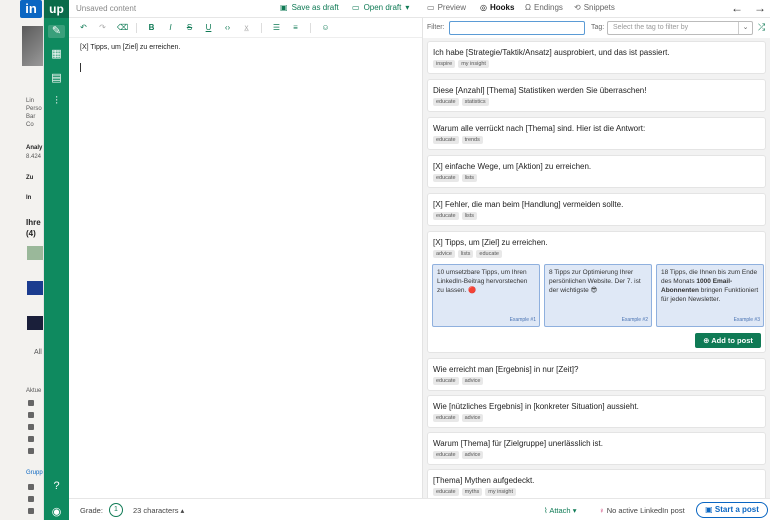 Image resolution: width=770 pixels, height=520 pixels. What do you see at coordinates (760, 8) in the screenshot?
I see `forward-arrow-icon: →` at bounding box center [760, 8].